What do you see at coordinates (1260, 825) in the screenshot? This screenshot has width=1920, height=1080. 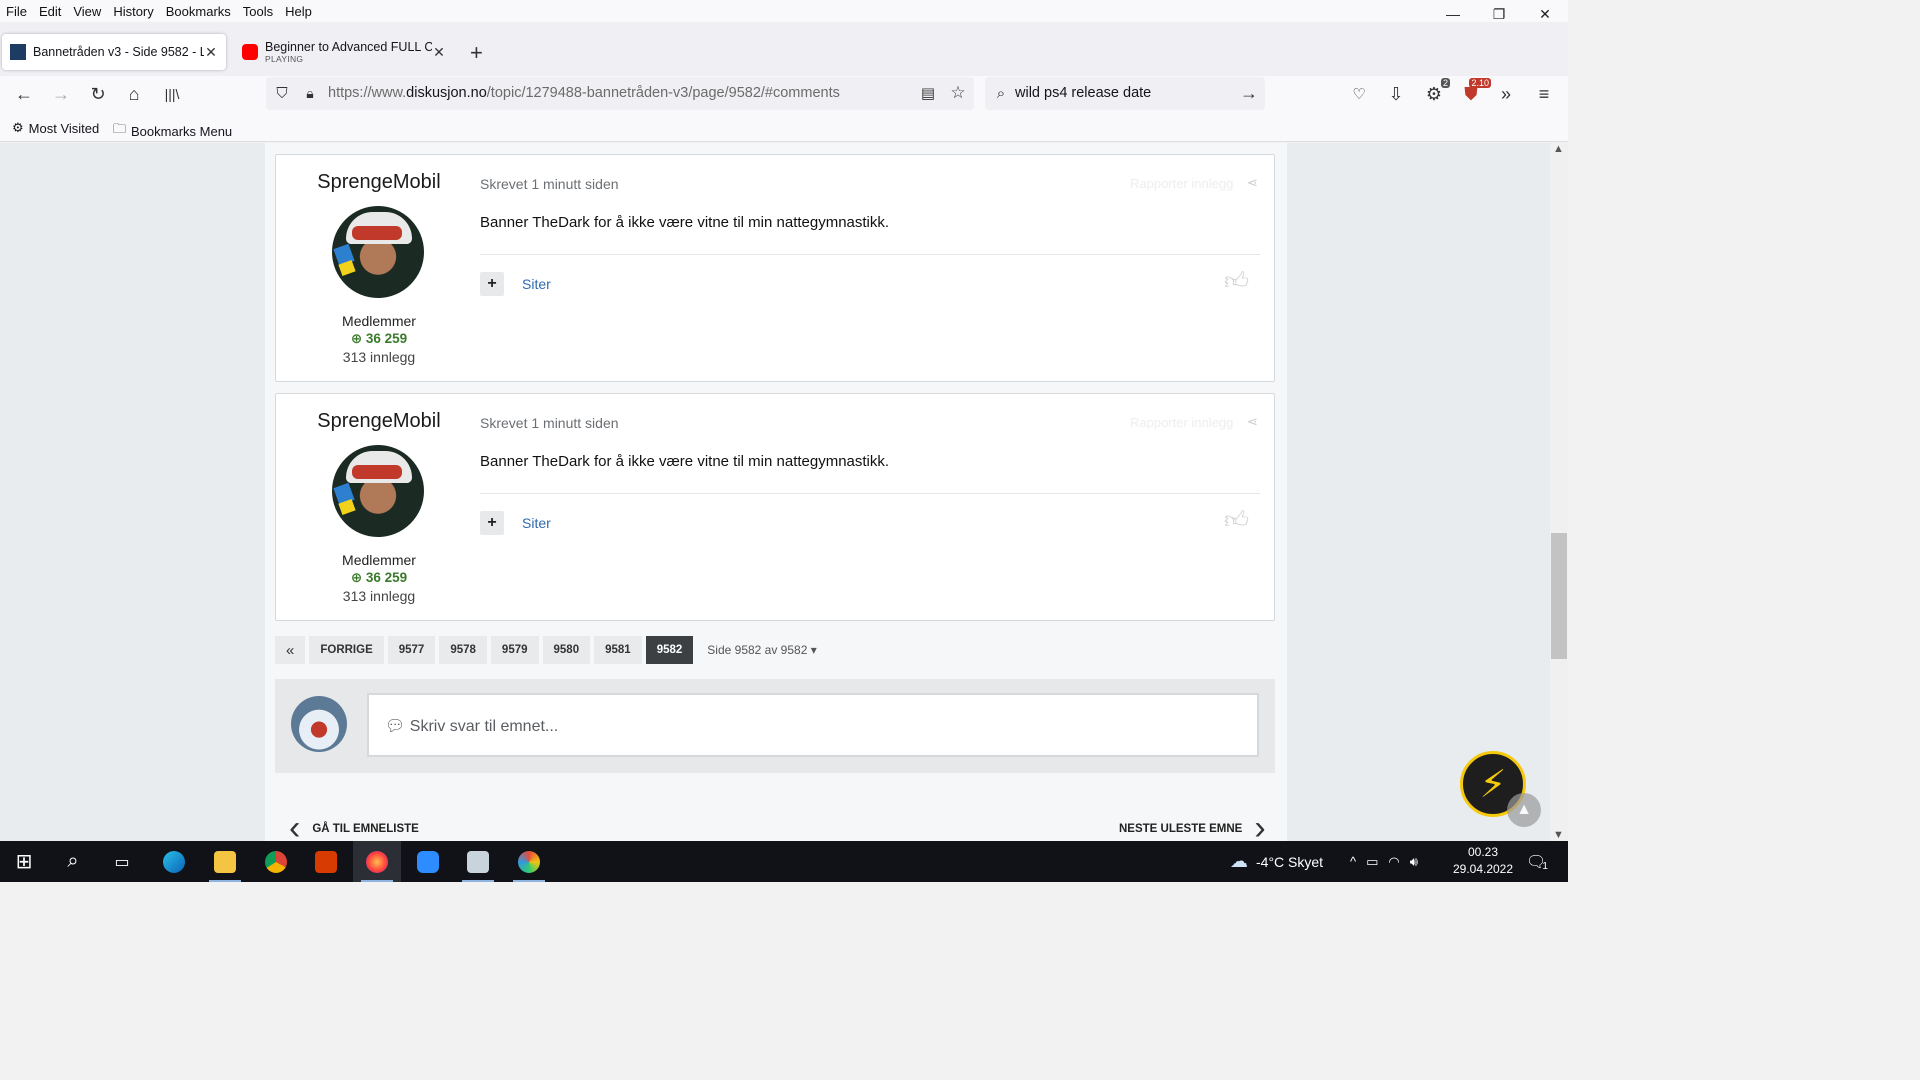 I see `chevron-right-icon: ›` at bounding box center [1260, 825].